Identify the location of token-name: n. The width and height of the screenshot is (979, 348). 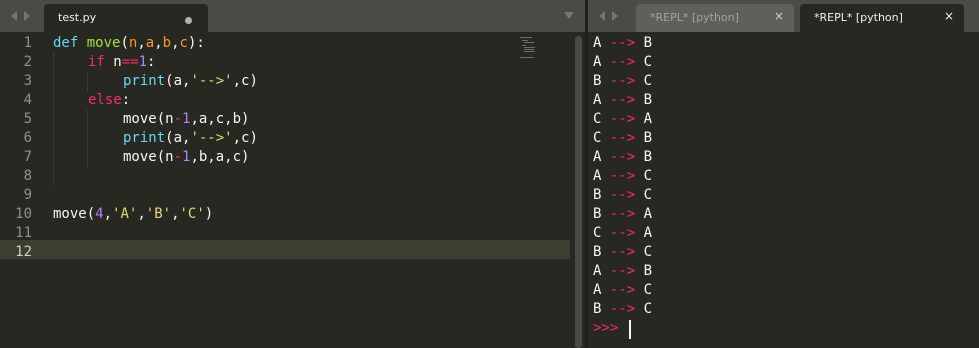
(113, 62).